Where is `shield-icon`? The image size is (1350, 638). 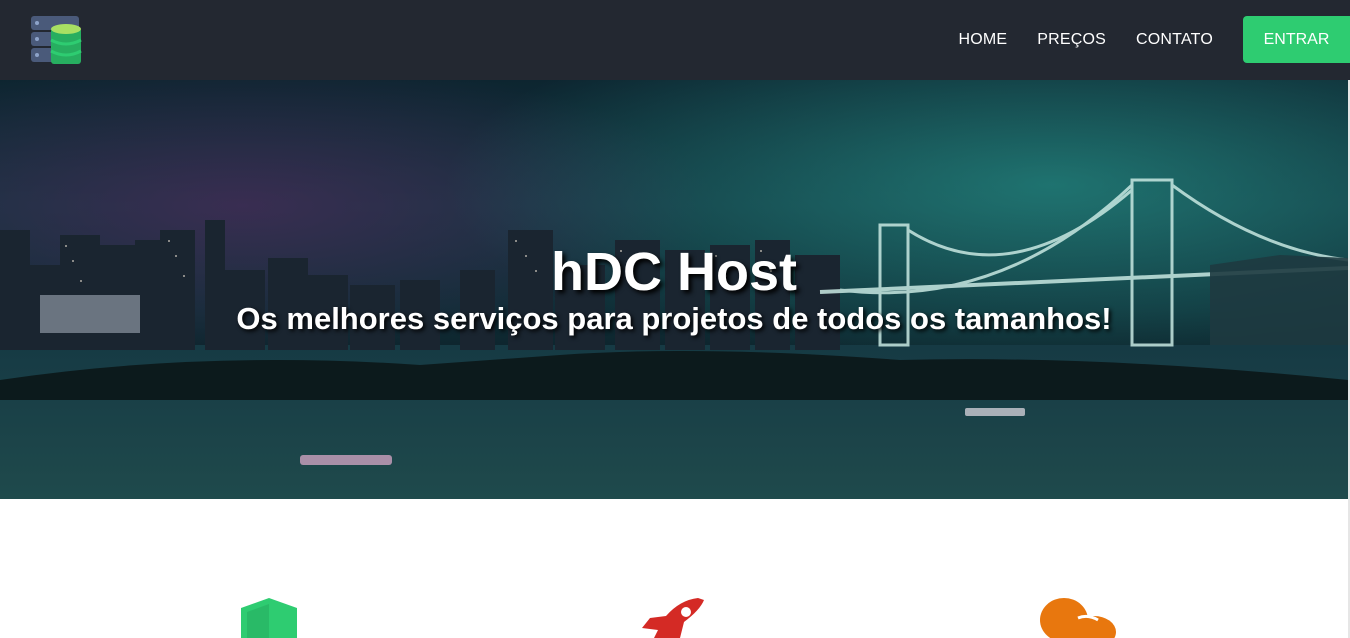 shield-icon is located at coordinates (269, 618).